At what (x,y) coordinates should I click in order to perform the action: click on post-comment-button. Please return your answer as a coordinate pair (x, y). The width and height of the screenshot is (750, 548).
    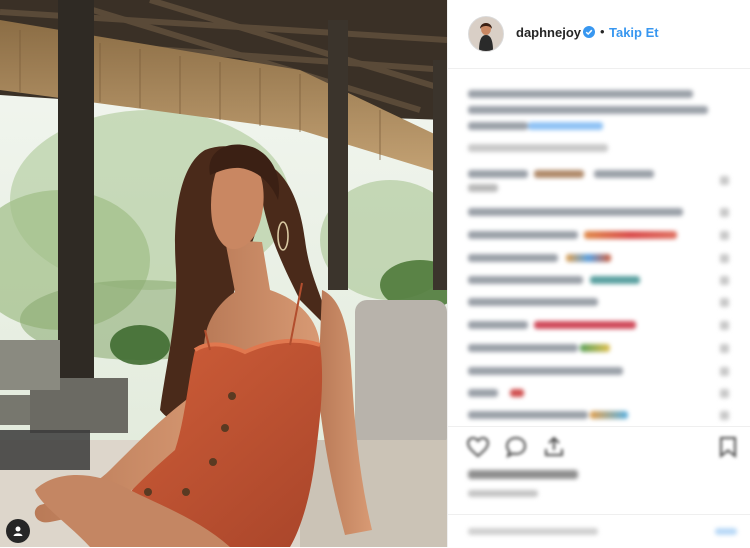
    Looking at the image, I should click on (726, 531).